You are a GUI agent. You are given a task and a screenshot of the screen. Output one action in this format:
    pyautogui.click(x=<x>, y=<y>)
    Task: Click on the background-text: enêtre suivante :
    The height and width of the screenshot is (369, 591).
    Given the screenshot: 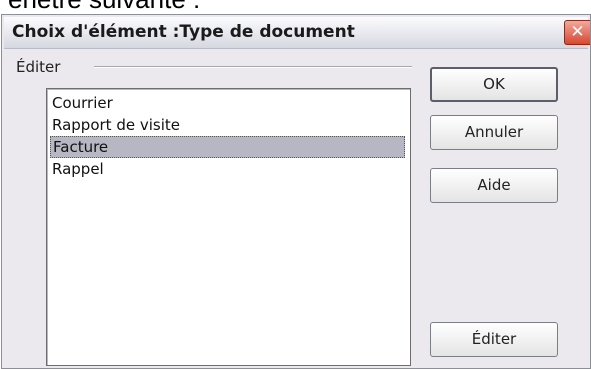 What is the action you would take?
    pyautogui.click(x=104, y=7)
    